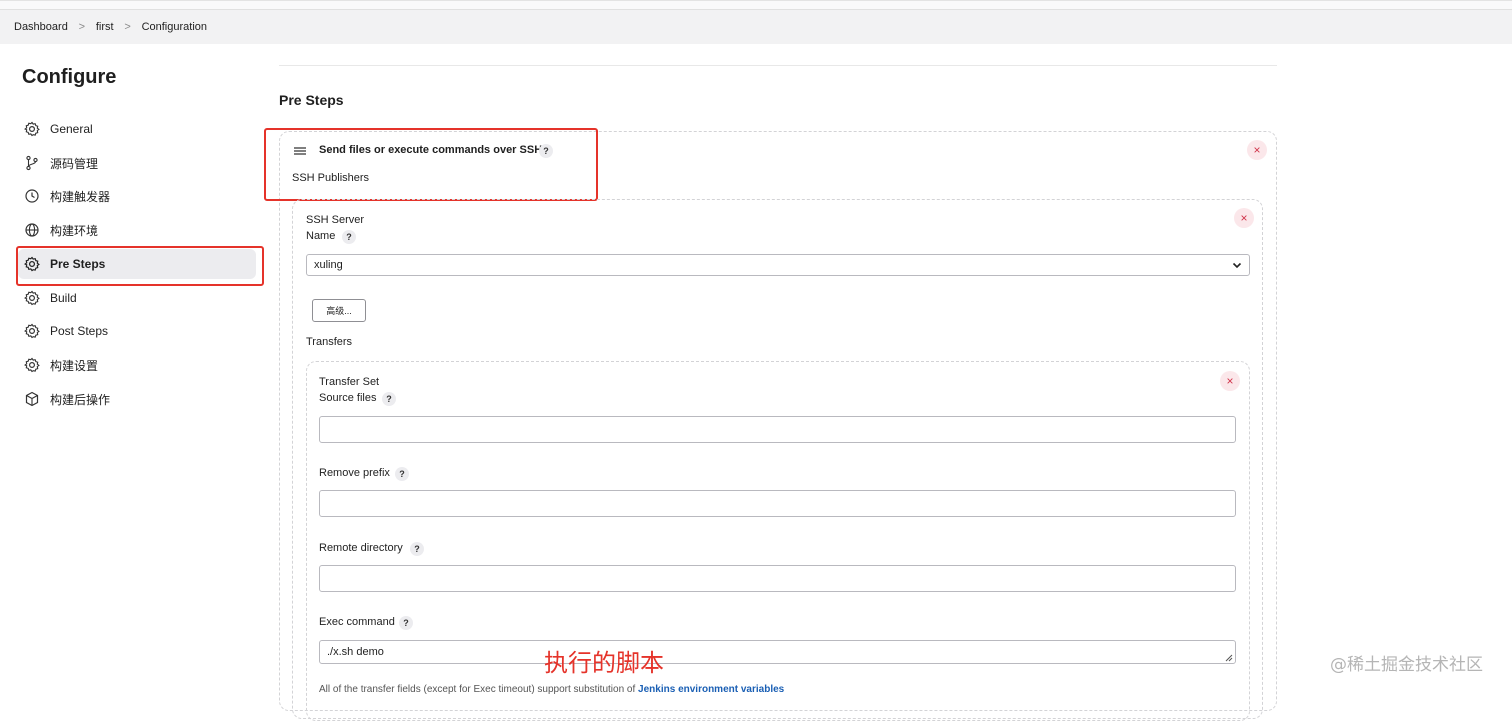  I want to click on delete-server-button: ×, so click(1244, 218).